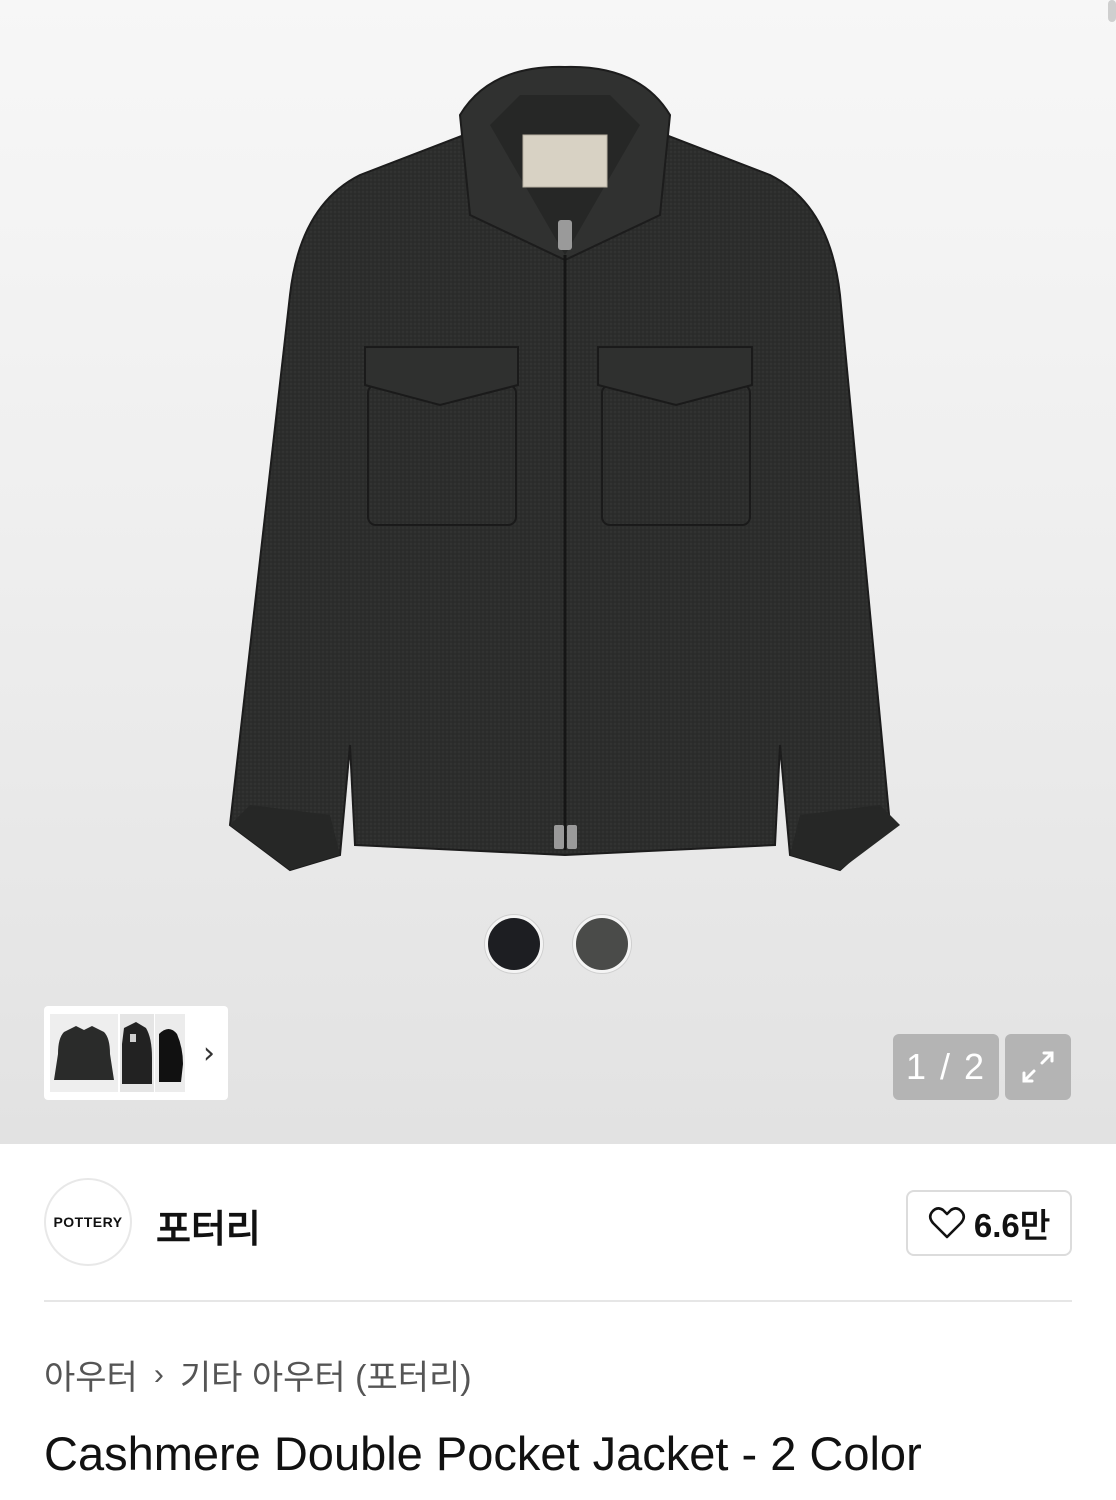 This screenshot has width=1116, height=1500. I want to click on product-title: Cashmere Double Pocket Jacket - 2 Color, so click(483, 1453).